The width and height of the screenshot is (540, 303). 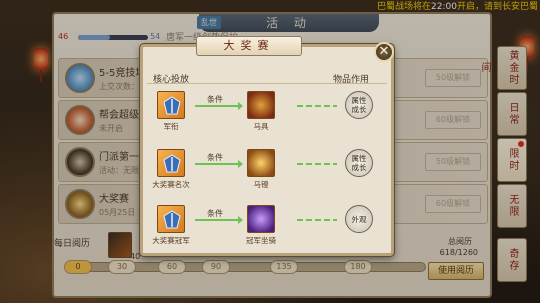 I want to click on core-source-label: 军衔, so click(x=171, y=126).